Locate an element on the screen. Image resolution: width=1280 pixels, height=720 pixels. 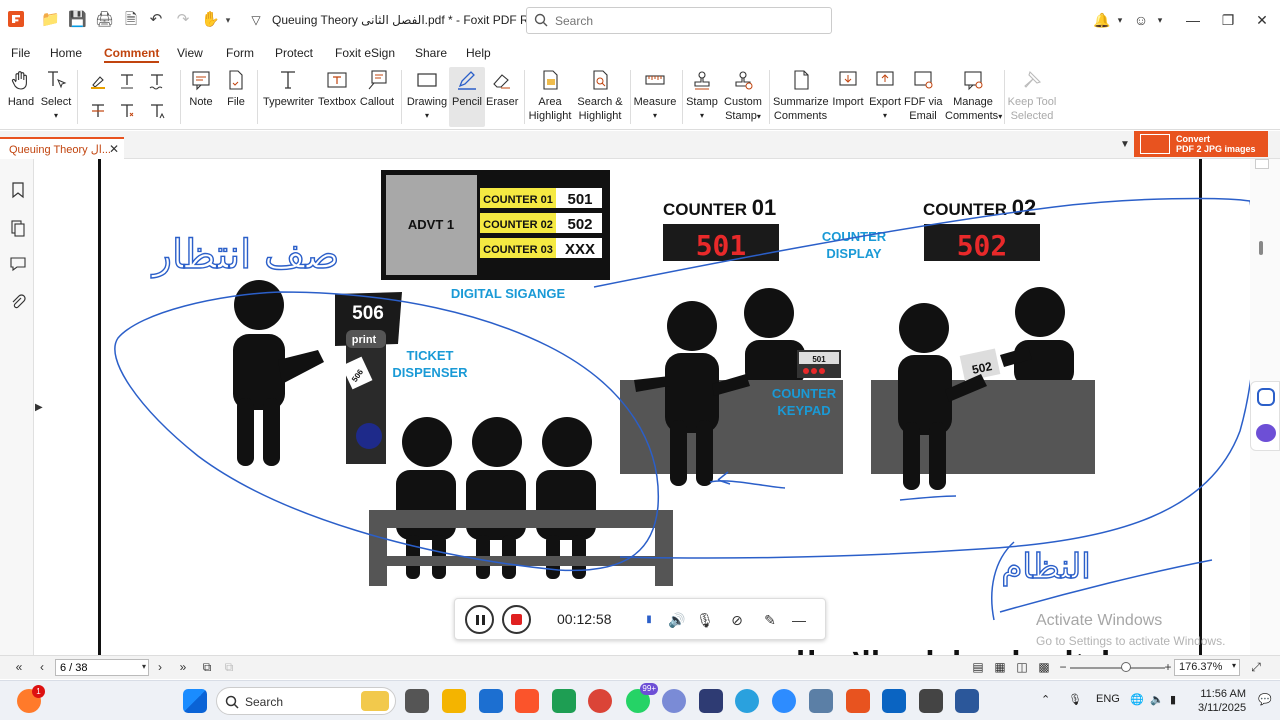
previous-page-icon: ‹ is located at coordinates (42, 667).